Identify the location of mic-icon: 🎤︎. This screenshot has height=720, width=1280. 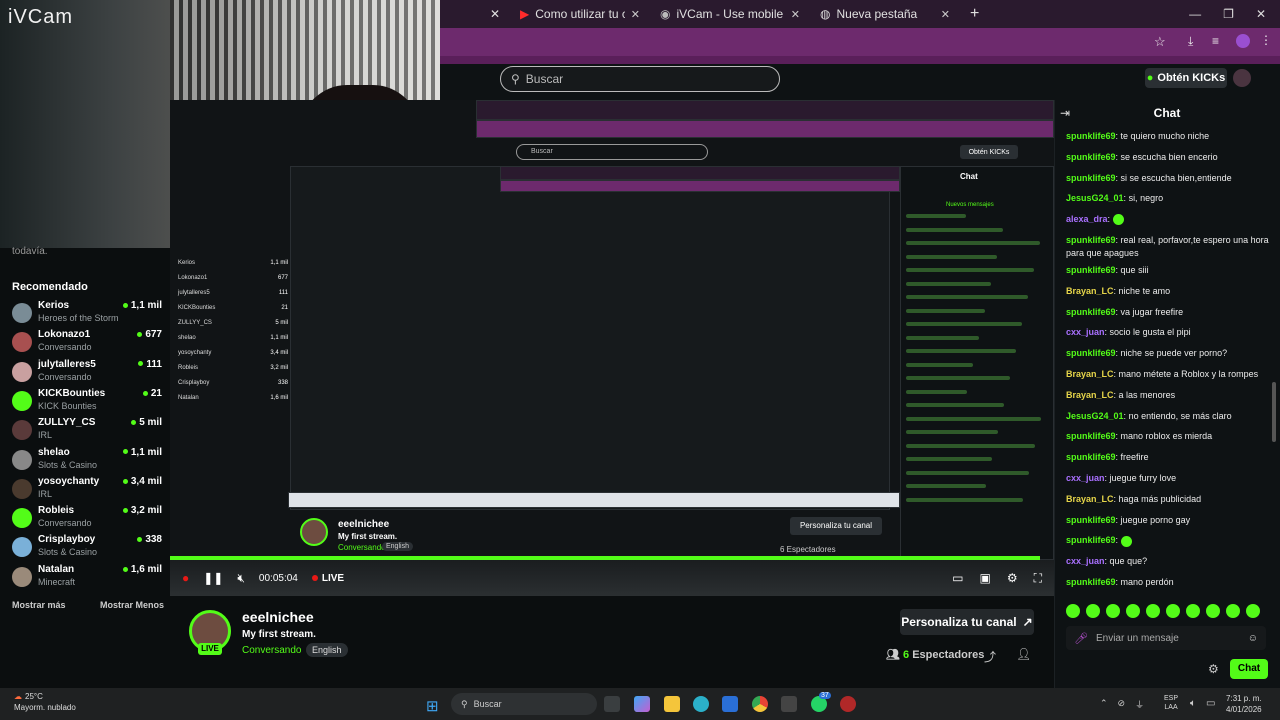
(1081, 638).